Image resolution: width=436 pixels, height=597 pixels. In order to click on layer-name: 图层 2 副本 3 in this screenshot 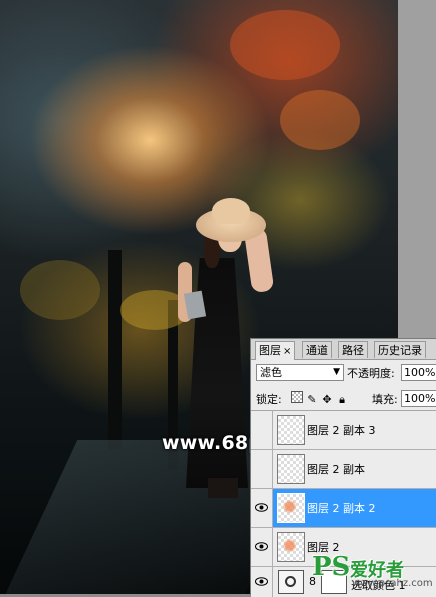, I will do `click(341, 430)`.